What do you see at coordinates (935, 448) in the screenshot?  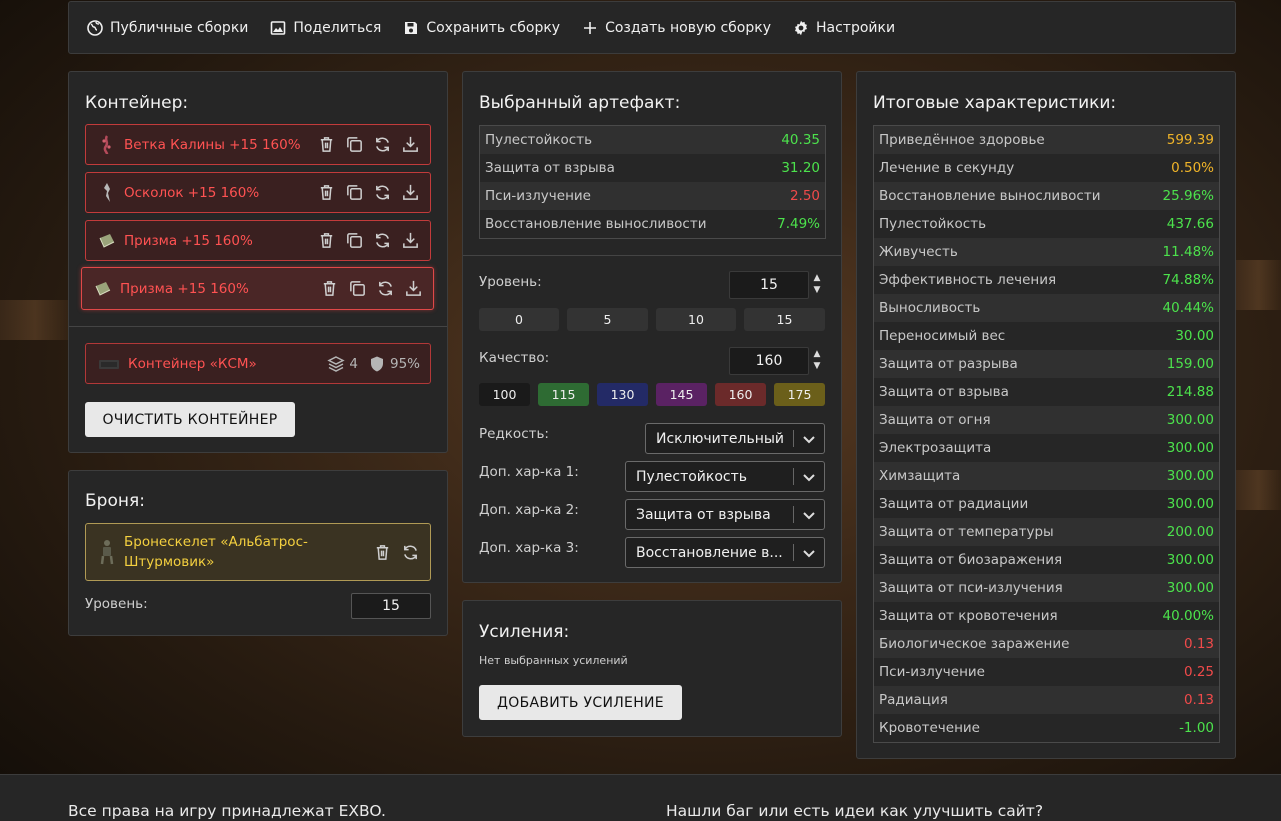 I see `stat-name: Электрозащита` at bounding box center [935, 448].